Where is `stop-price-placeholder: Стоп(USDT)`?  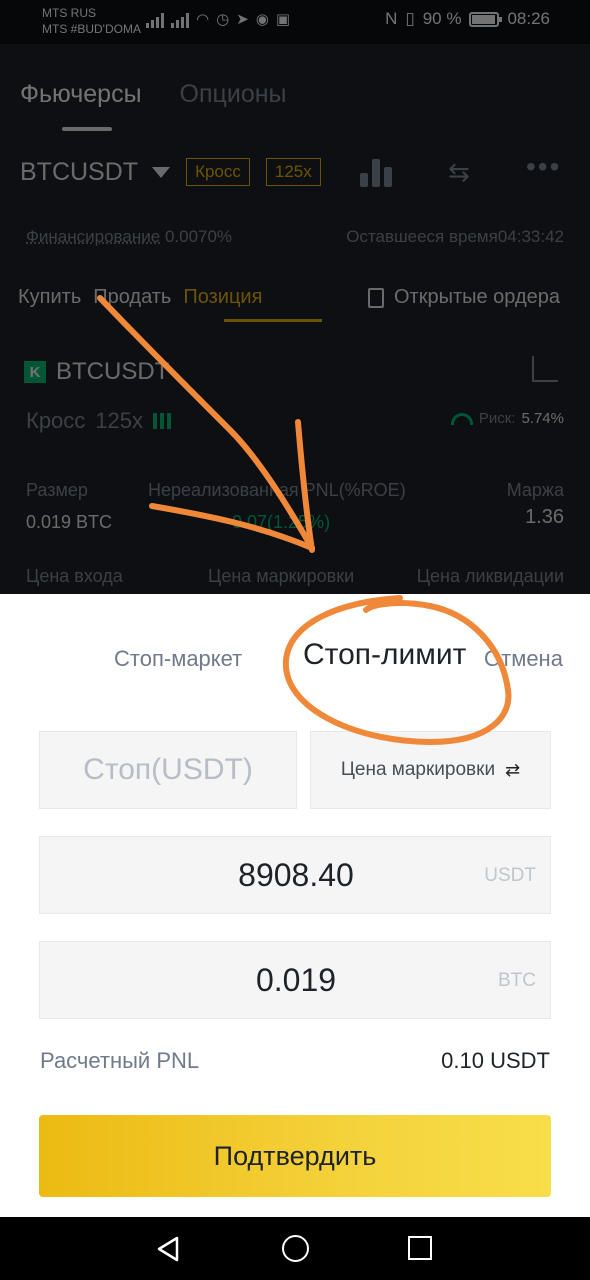
stop-price-placeholder: Стоп(USDT) is located at coordinates (168, 769).